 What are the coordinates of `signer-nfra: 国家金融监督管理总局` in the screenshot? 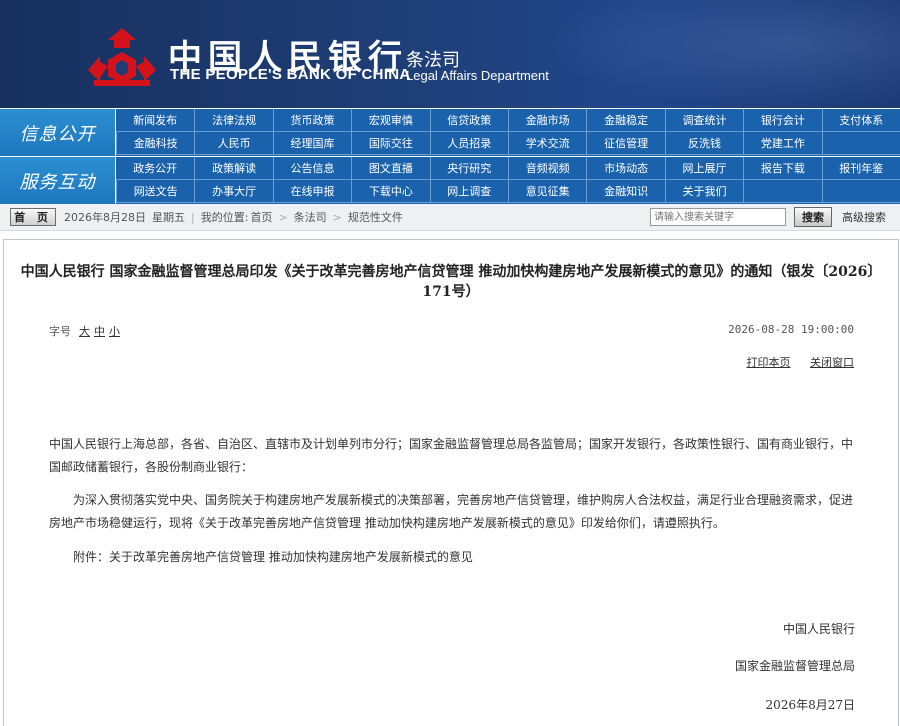 It's located at (794, 666).